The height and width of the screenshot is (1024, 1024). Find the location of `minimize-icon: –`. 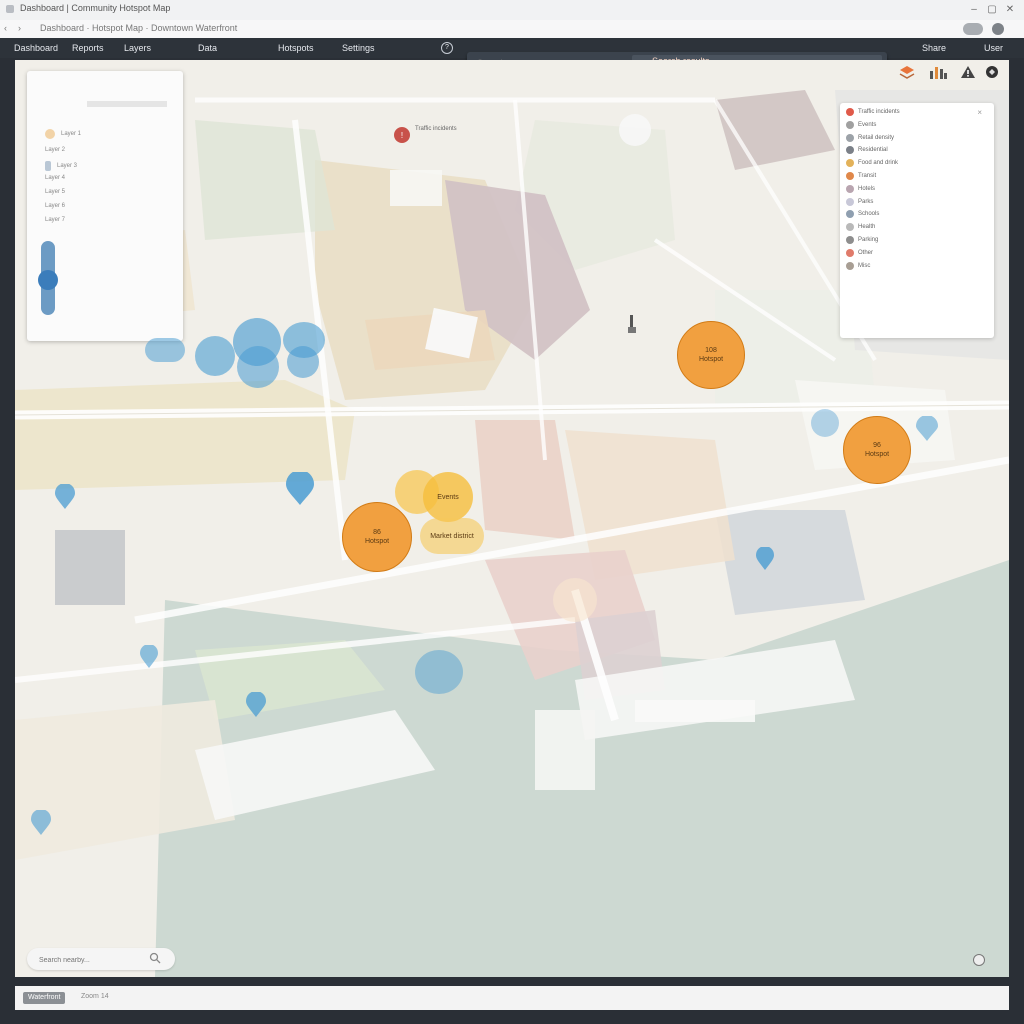

minimize-icon: – is located at coordinates (974, 10).